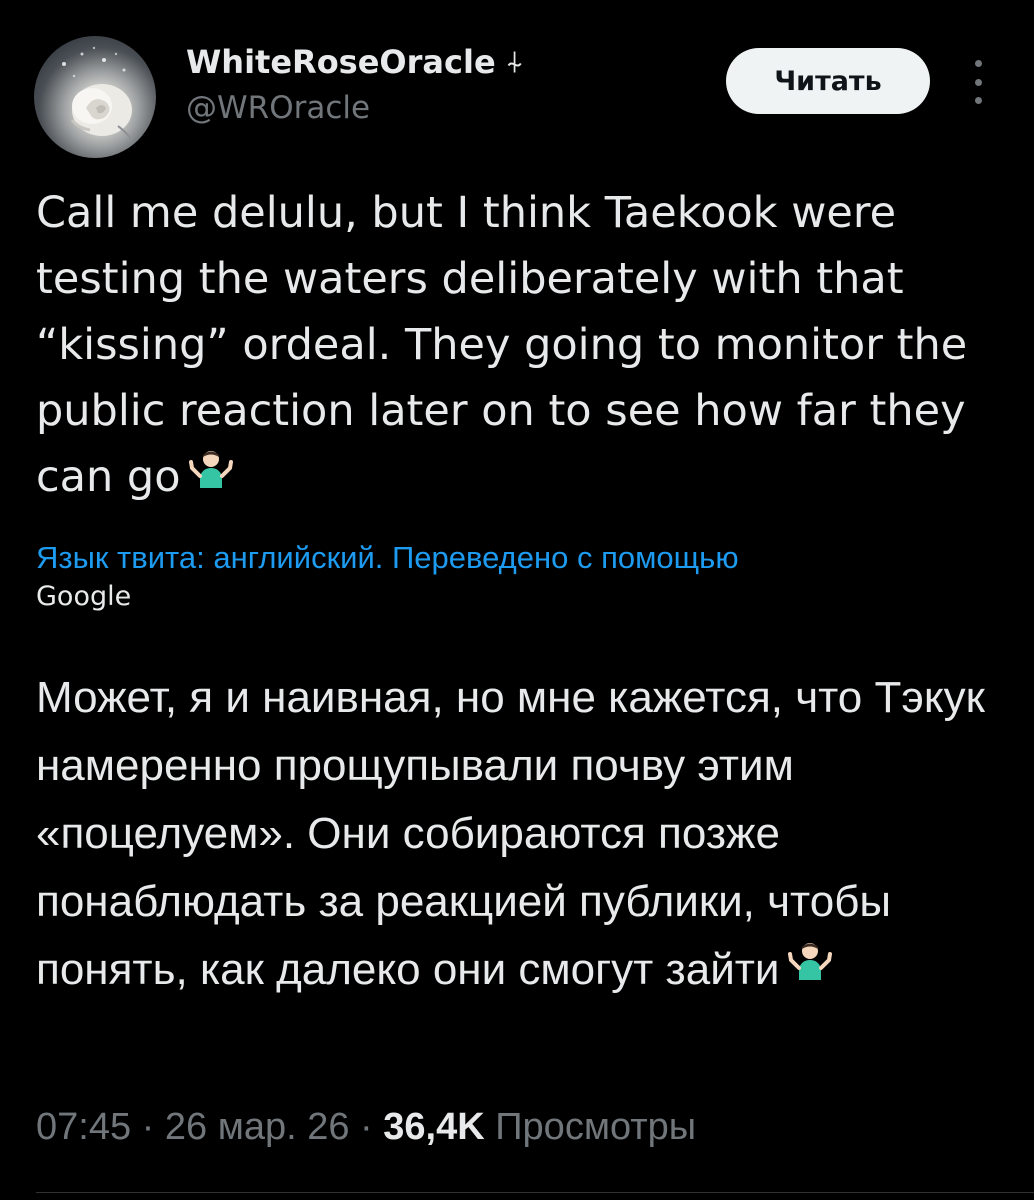 This screenshot has height=1200, width=1034. I want to click on views-count: 36,4K, so click(433, 1127).